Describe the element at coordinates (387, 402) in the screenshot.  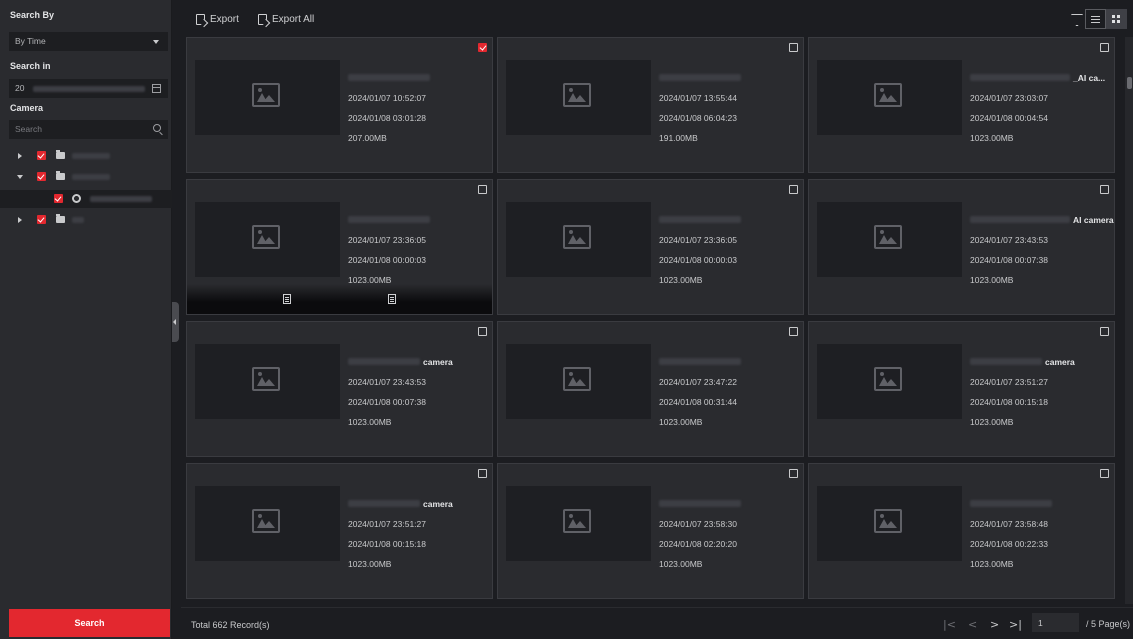
I see `end-time: 2024/01/08 00:07:38` at that location.